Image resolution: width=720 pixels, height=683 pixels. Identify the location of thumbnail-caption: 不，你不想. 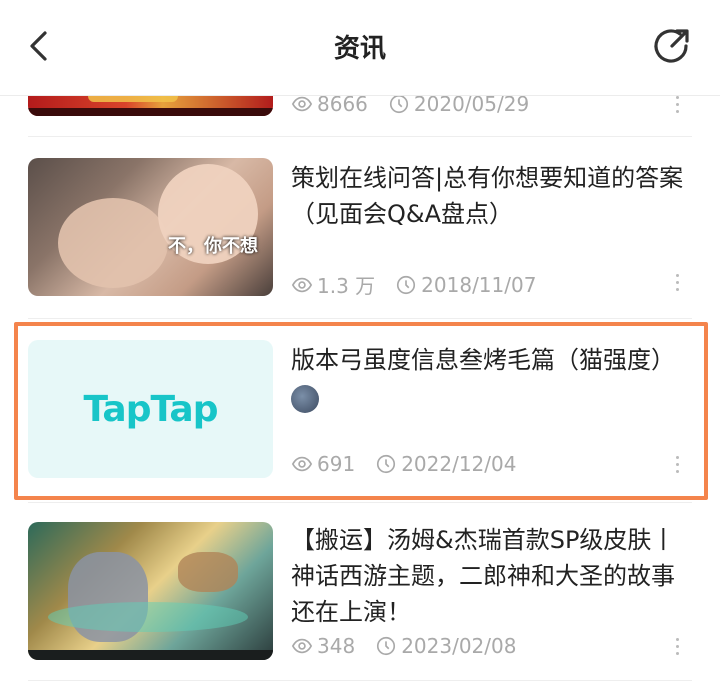
(213, 246).